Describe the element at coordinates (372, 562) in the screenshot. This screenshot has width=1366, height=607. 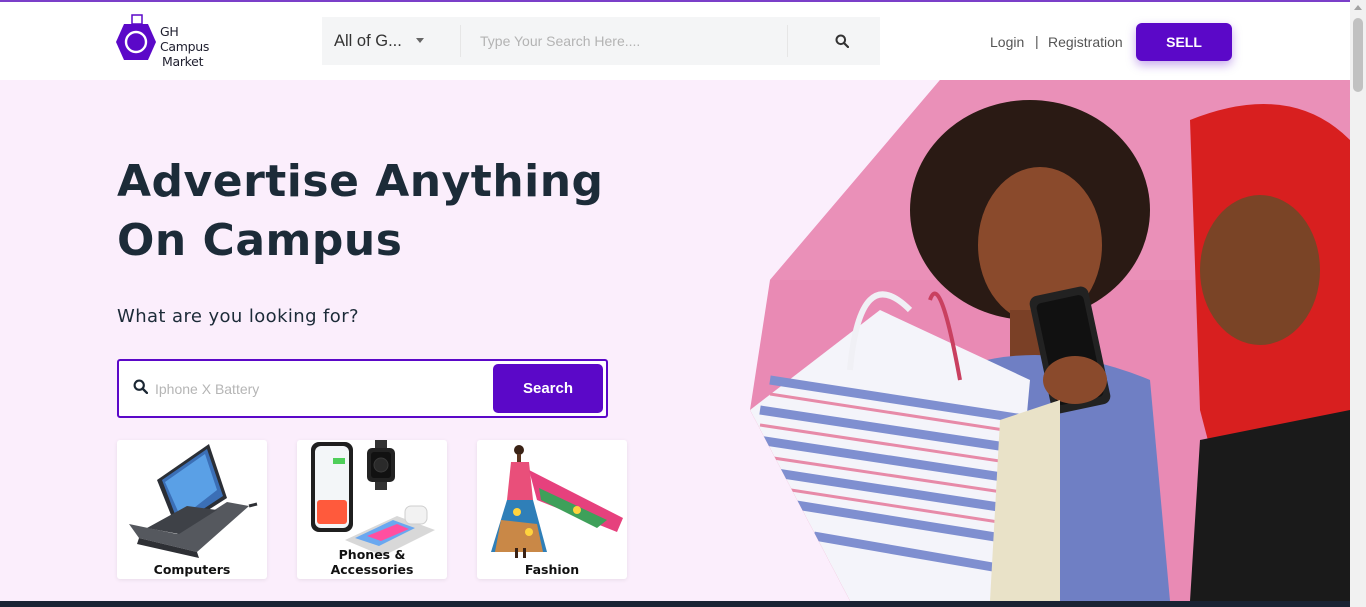
I see `category-label: Phones & Accessories` at that location.